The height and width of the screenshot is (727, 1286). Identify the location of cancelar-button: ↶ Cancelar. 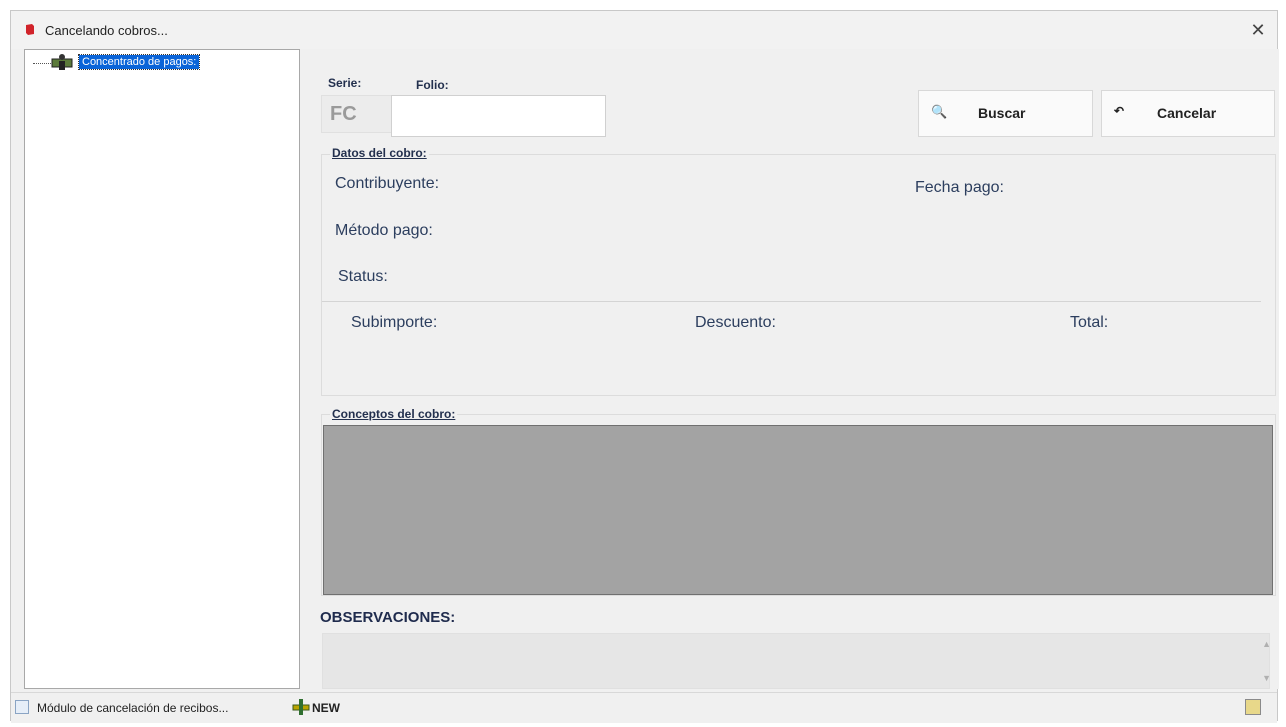
(1188, 113).